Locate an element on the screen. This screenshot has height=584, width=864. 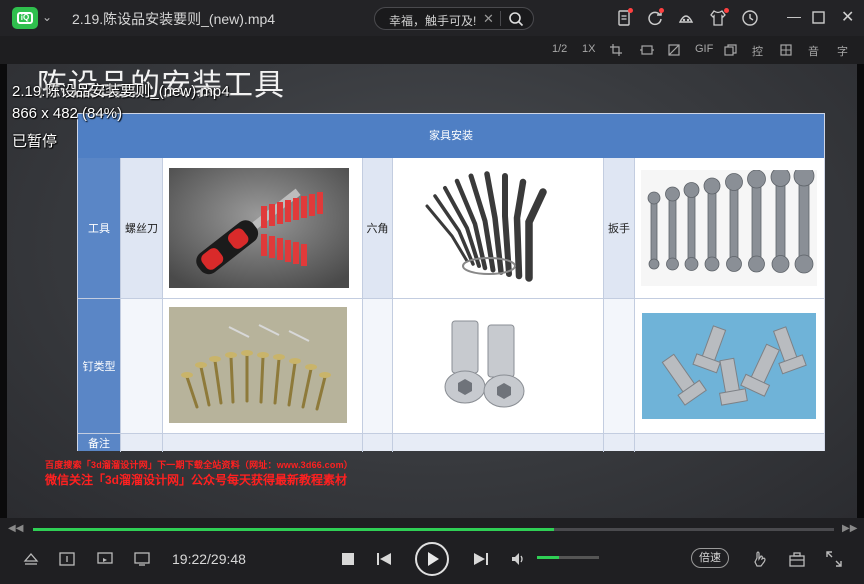
osd-status: 已暂停 is located at coordinates (35, 141).